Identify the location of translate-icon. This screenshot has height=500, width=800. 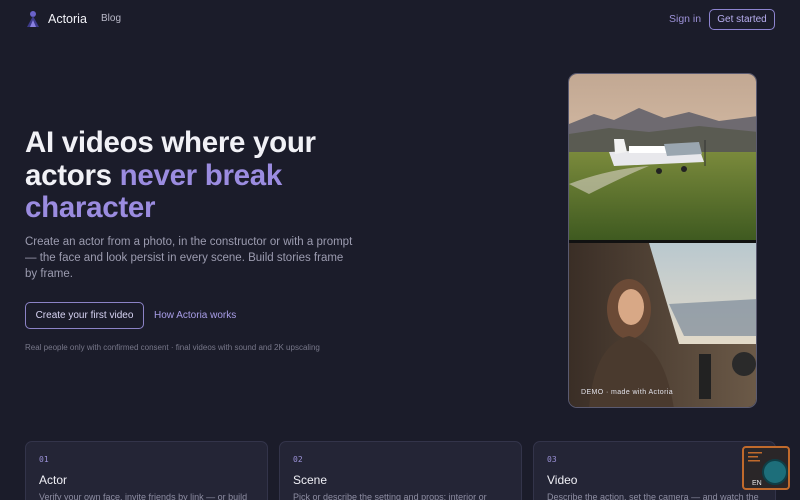
(775, 472).